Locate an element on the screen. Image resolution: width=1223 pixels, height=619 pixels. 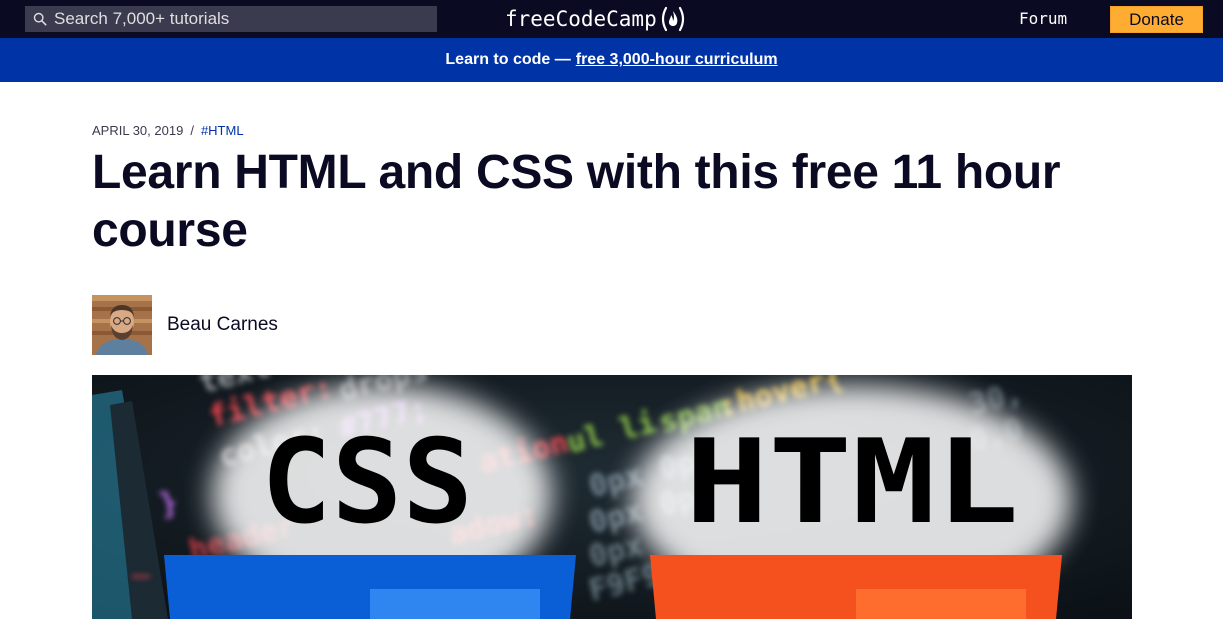
forum-link: Forum is located at coordinates (1043, 18).